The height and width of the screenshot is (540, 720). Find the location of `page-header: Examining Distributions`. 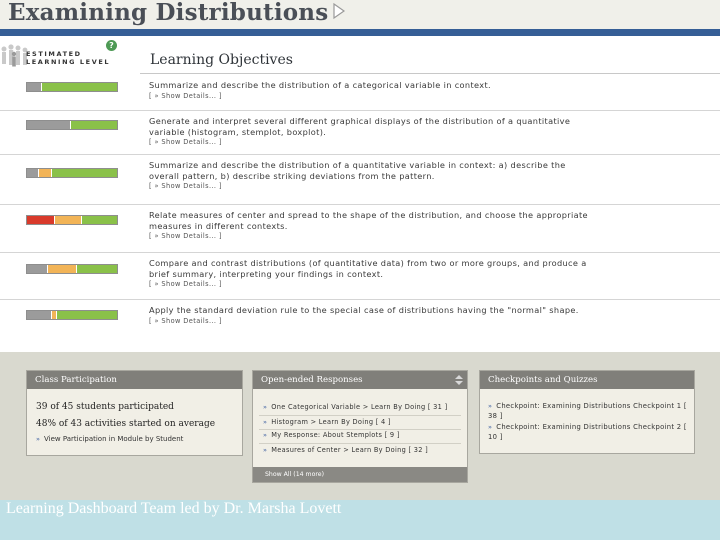

page-header: Examining Distributions is located at coordinates (360, 15).